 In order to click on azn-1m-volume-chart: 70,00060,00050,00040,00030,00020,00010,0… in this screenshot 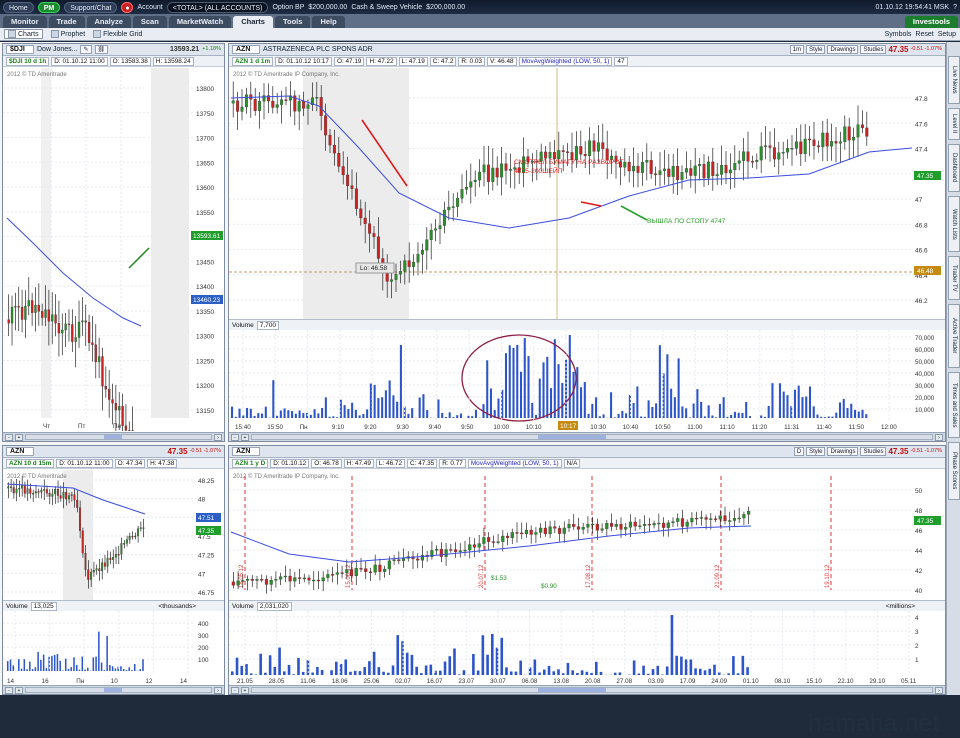, I will do `click(587, 380)`.